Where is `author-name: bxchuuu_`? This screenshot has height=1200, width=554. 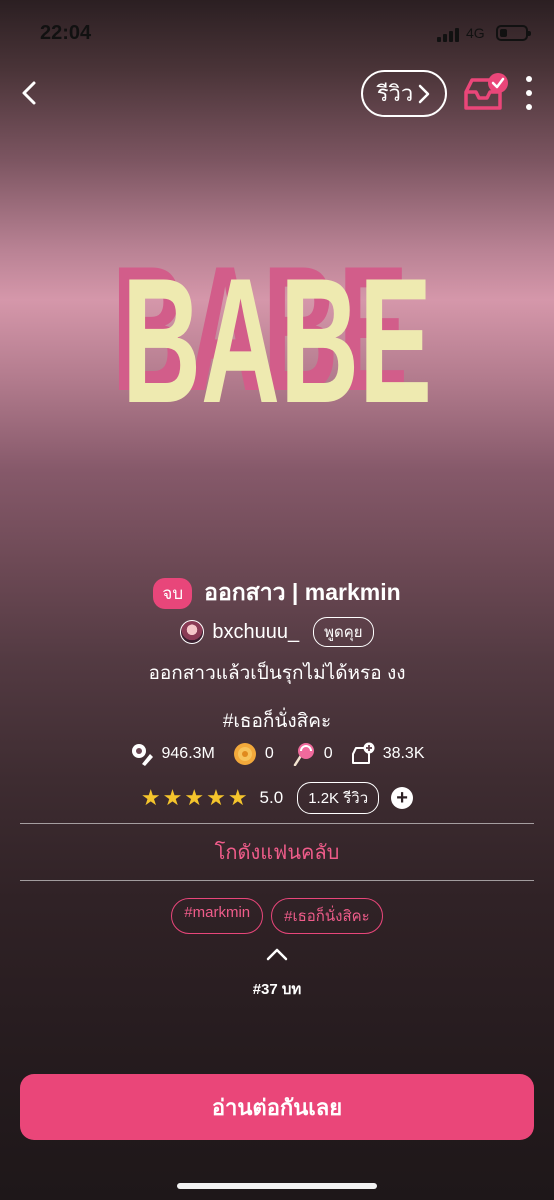 author-name: bxchuuu_ is located at coordinates (255, 632).